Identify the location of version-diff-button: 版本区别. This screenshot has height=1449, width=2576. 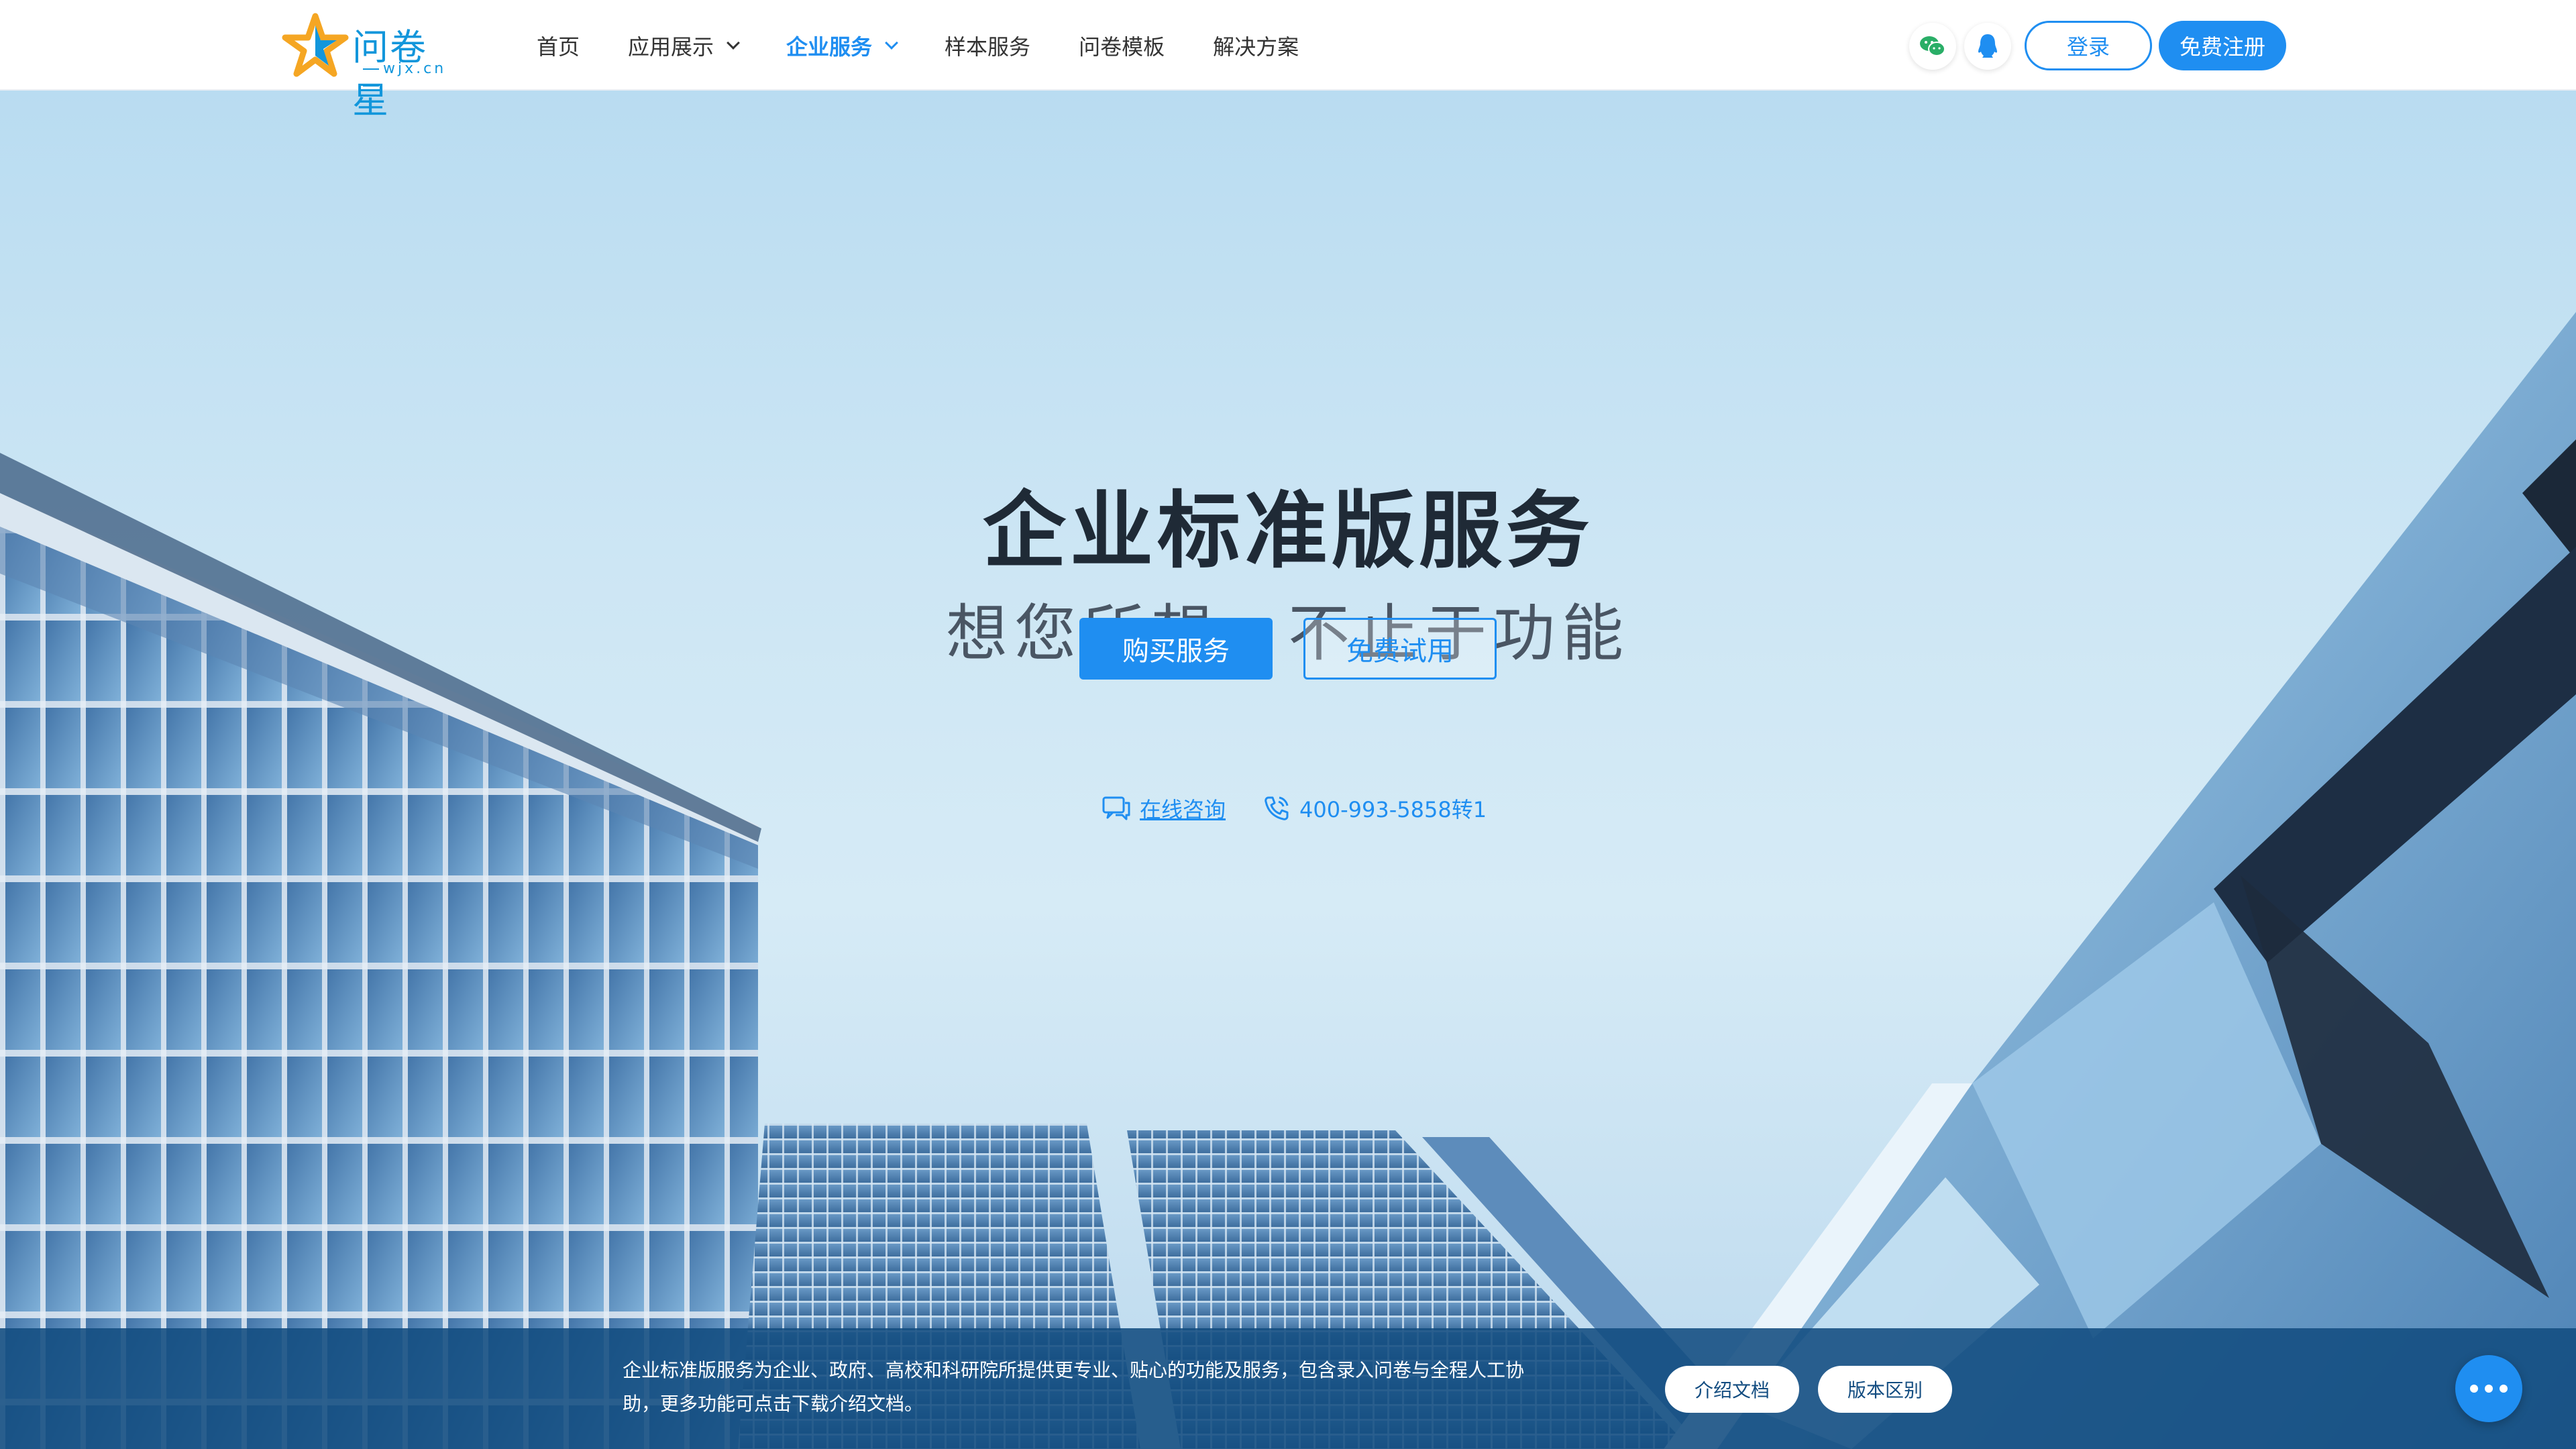
(1885, 1389).